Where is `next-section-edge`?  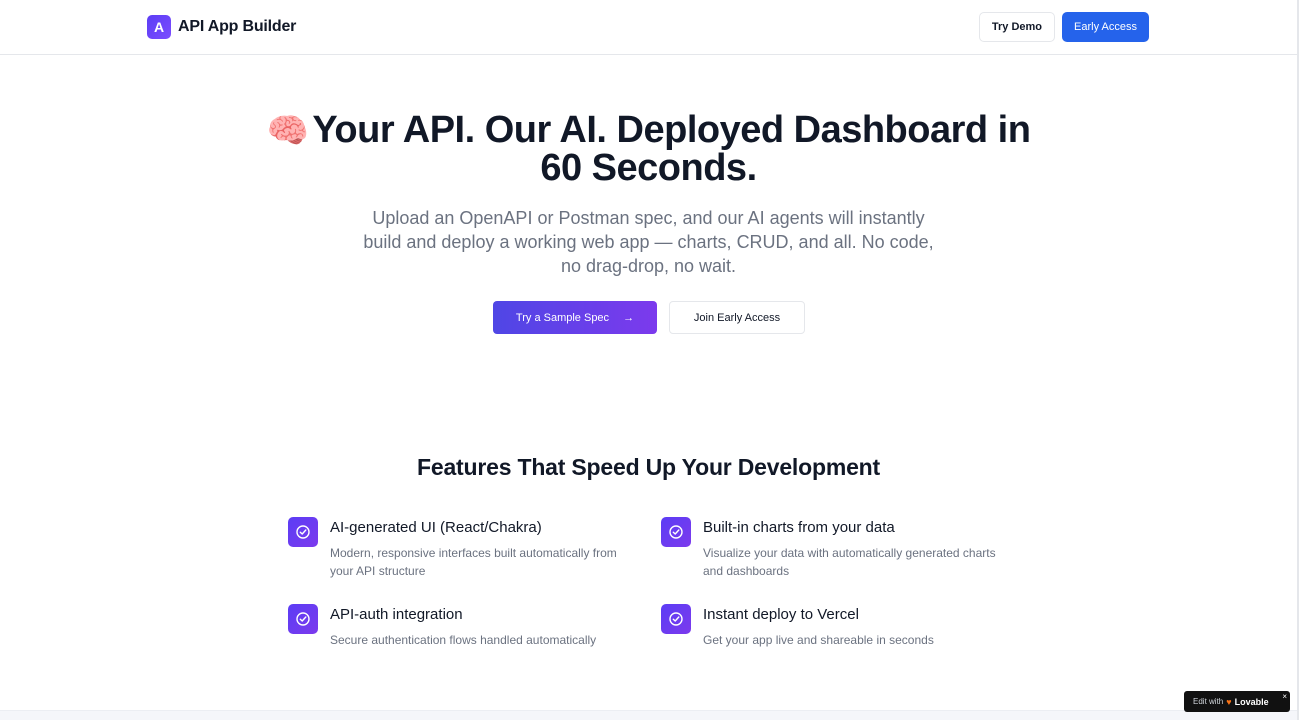
next-section-edge is located at coordinates (648, 715).